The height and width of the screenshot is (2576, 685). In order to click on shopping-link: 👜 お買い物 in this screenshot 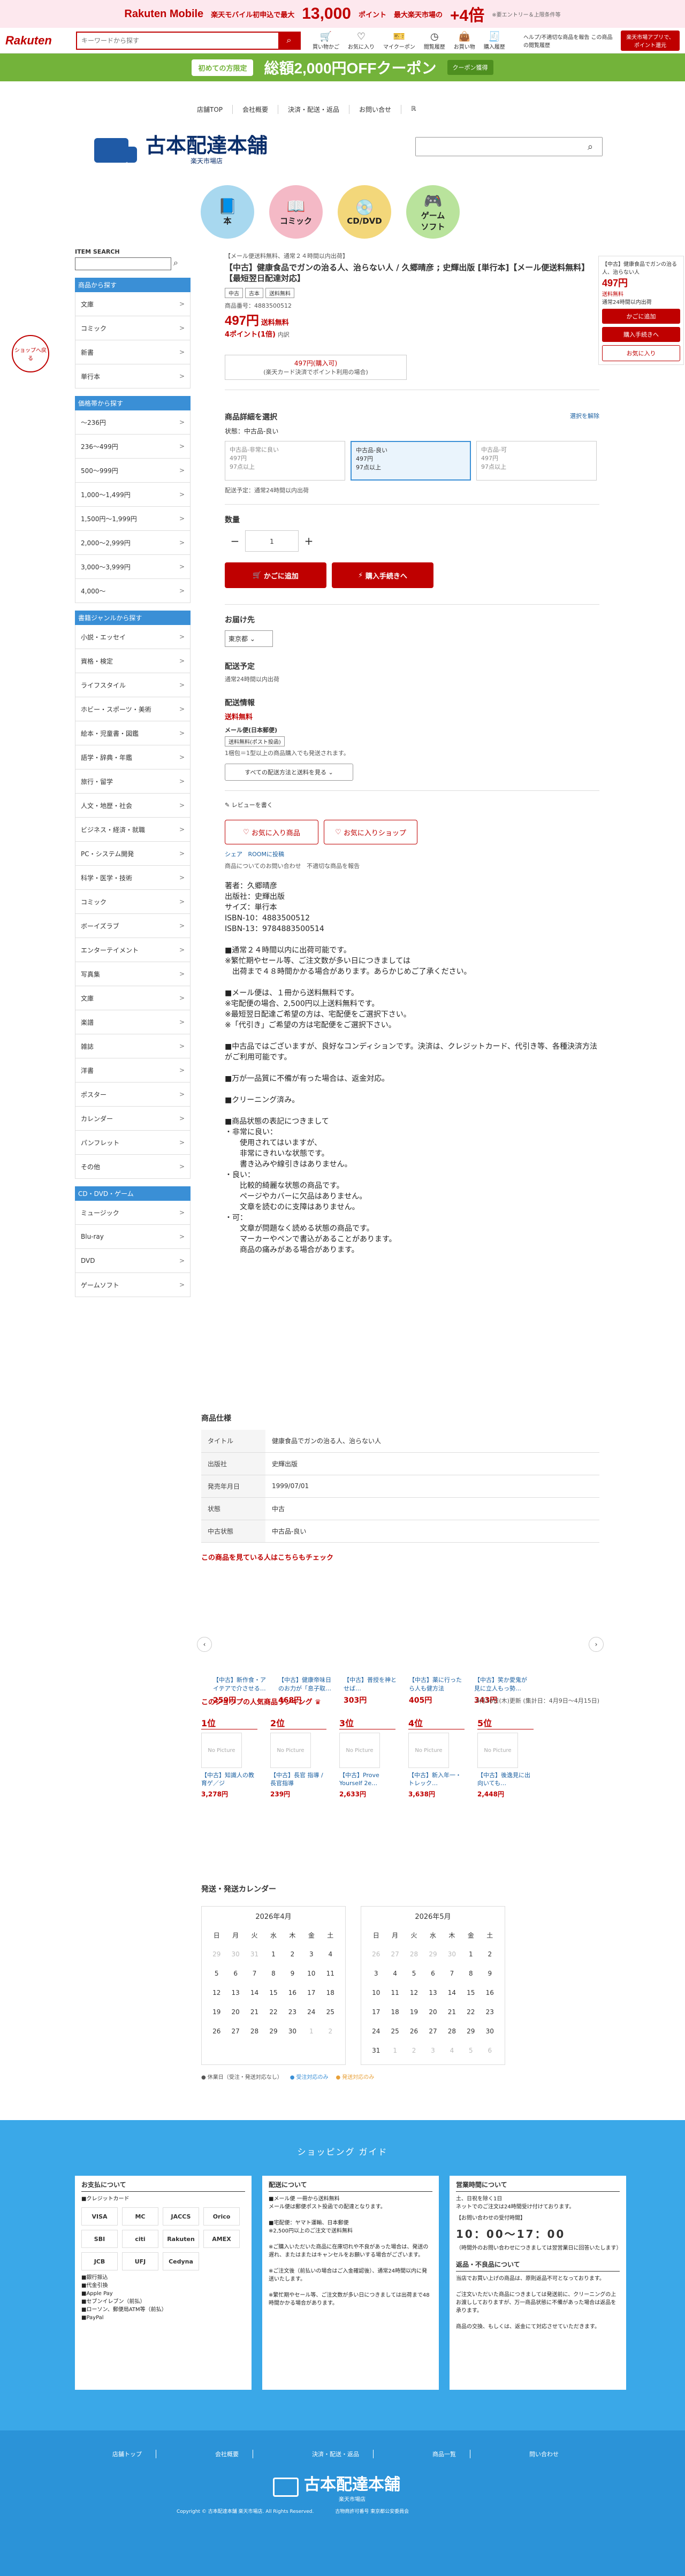, I will do `click(464, 40)`.